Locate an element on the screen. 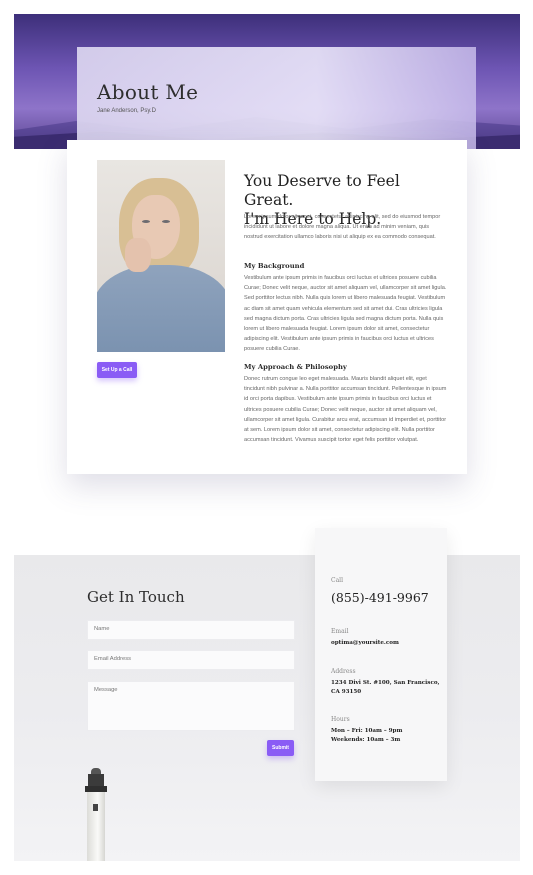  email-label: Email is located at coordinates (340, 631).